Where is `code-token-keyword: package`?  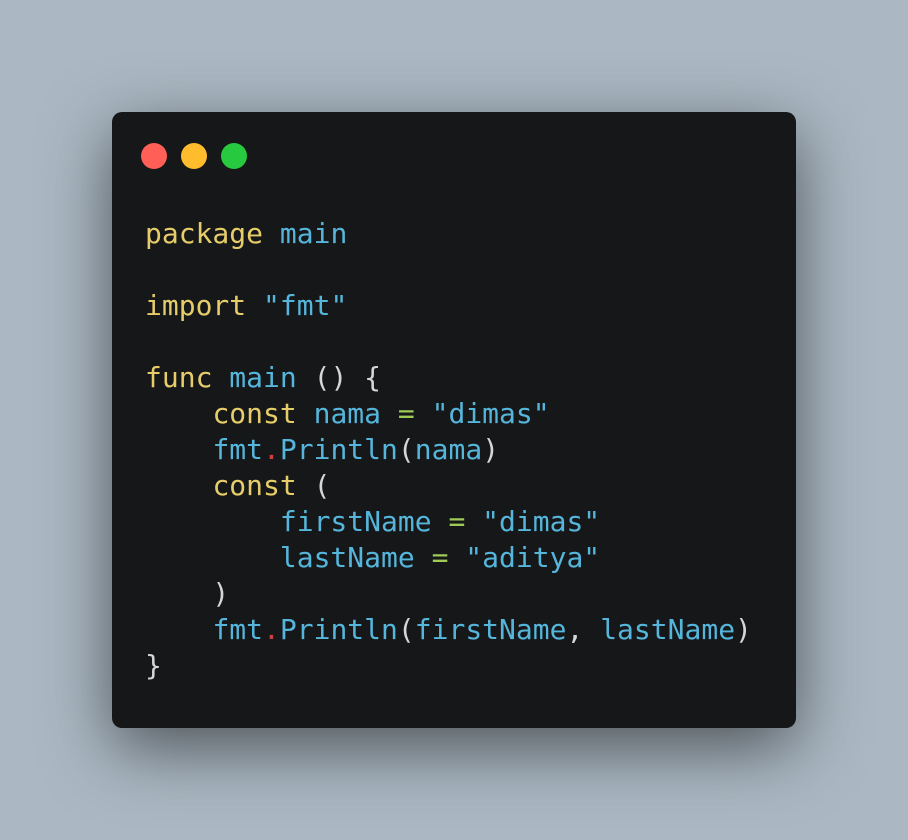 code-token-keyword: package is located at coordinates (204, 233).